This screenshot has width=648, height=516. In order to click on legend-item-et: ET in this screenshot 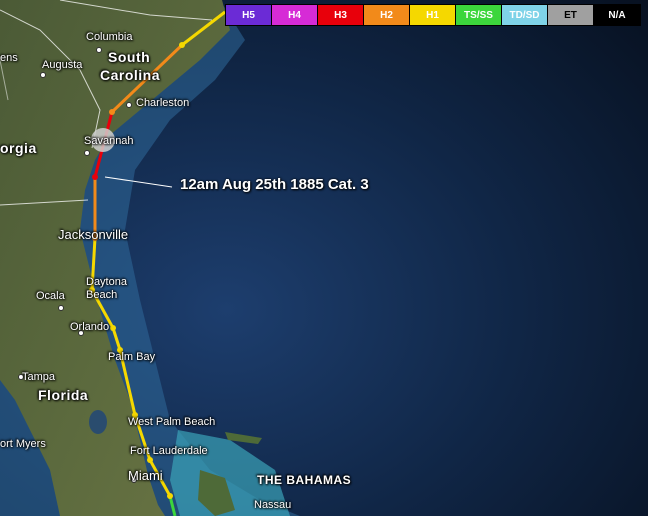, I will do `click(571, 15)`.